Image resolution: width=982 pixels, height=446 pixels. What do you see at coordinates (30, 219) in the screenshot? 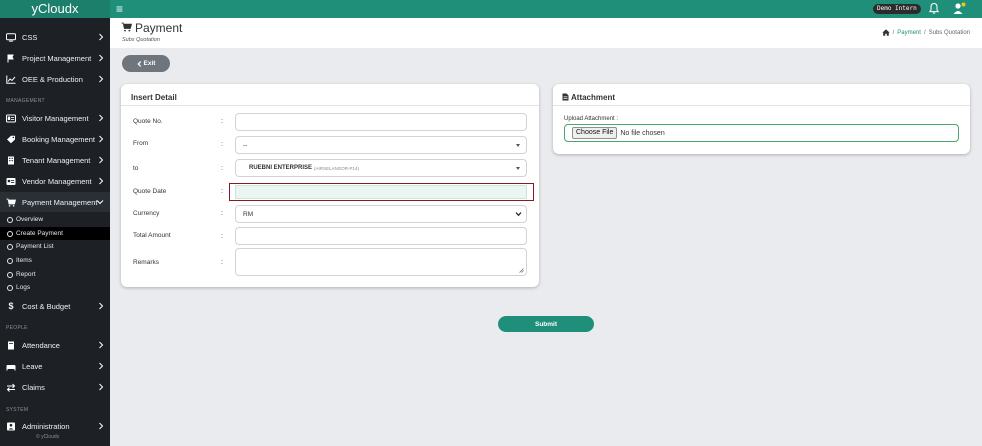
I see `sidebar-sub-label: Overview` at bounding box center [30, 219].